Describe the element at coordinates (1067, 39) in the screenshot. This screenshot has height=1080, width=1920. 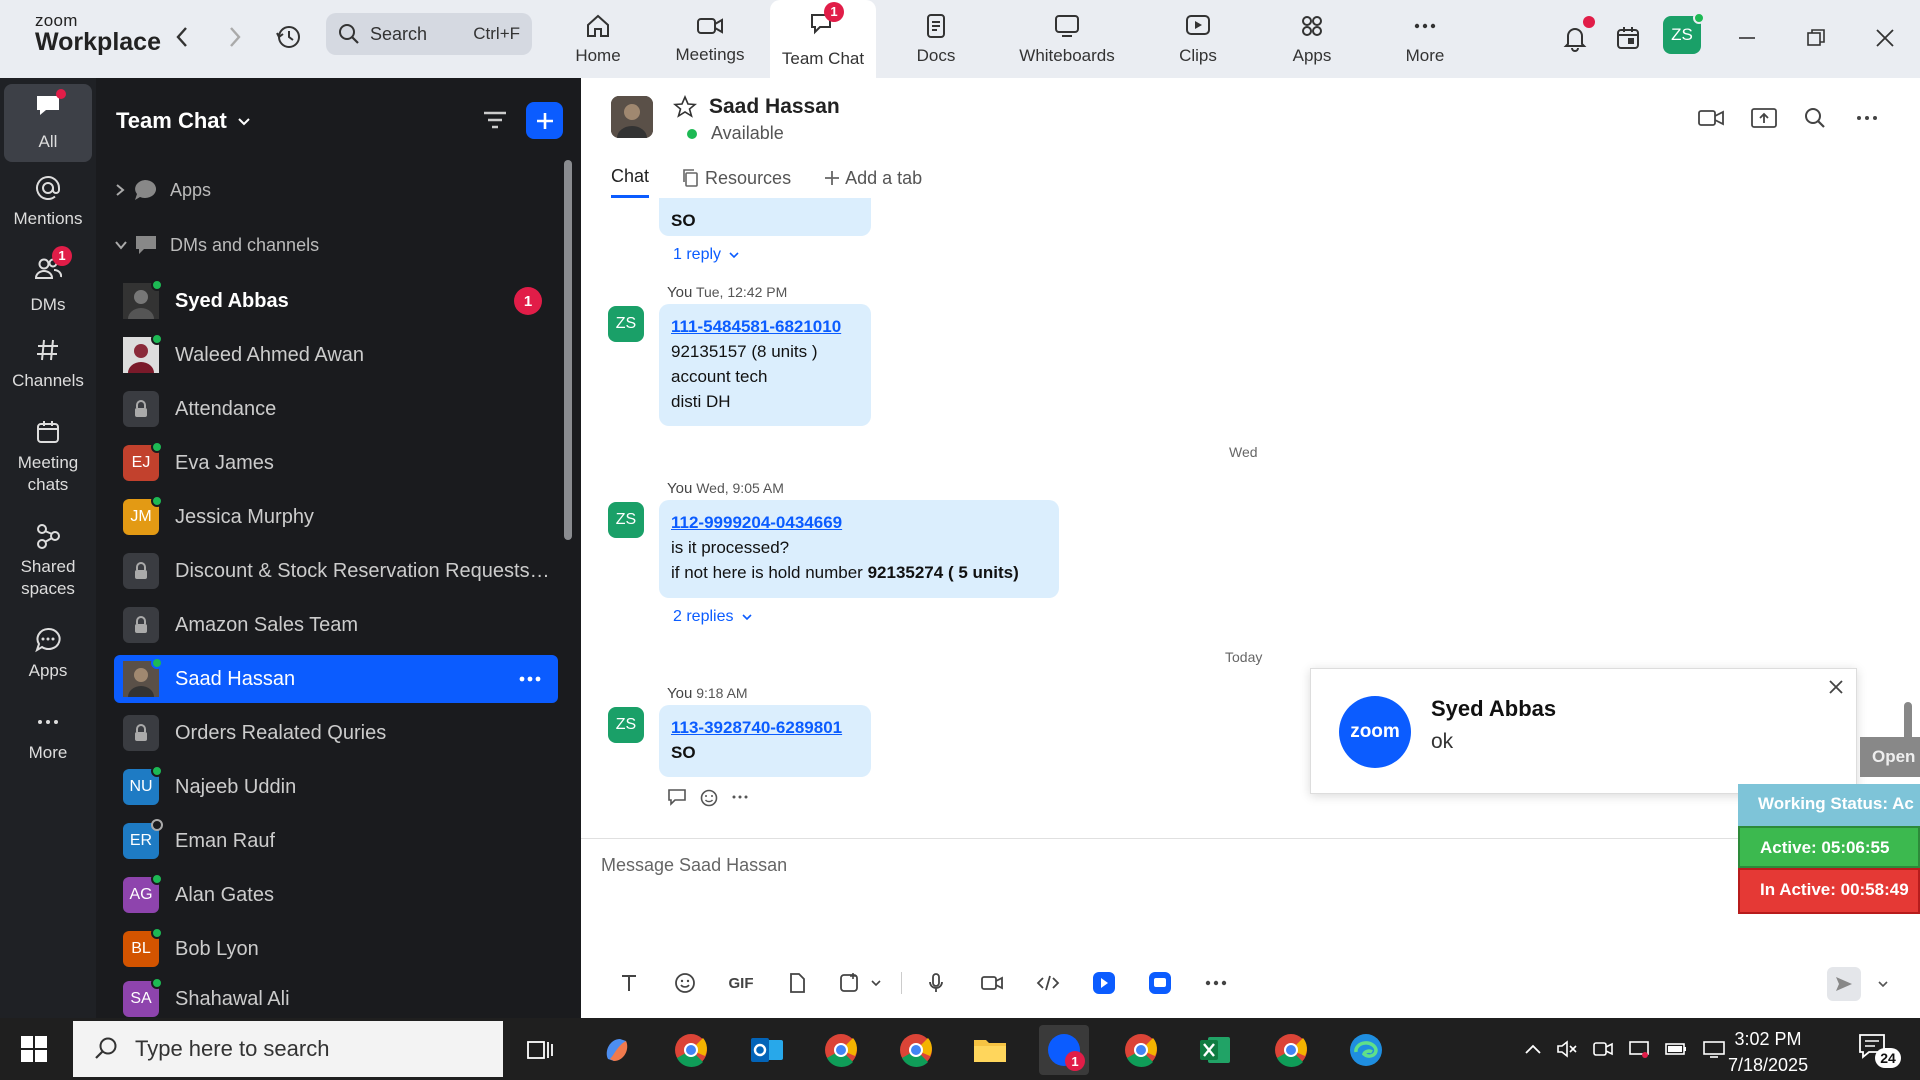
I see `nav-whiteboards: Whiteboards` at that location.